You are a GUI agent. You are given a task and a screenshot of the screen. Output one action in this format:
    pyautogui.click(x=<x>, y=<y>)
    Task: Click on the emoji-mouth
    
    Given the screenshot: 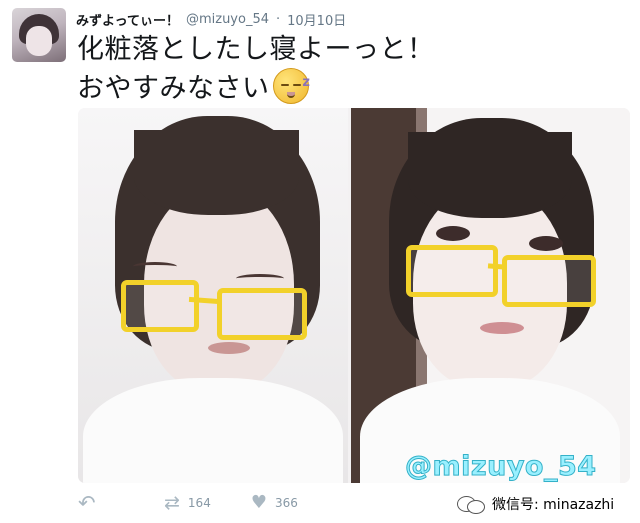 What is the action you would take?
    pyautogui.click(x=290, y=95)
    